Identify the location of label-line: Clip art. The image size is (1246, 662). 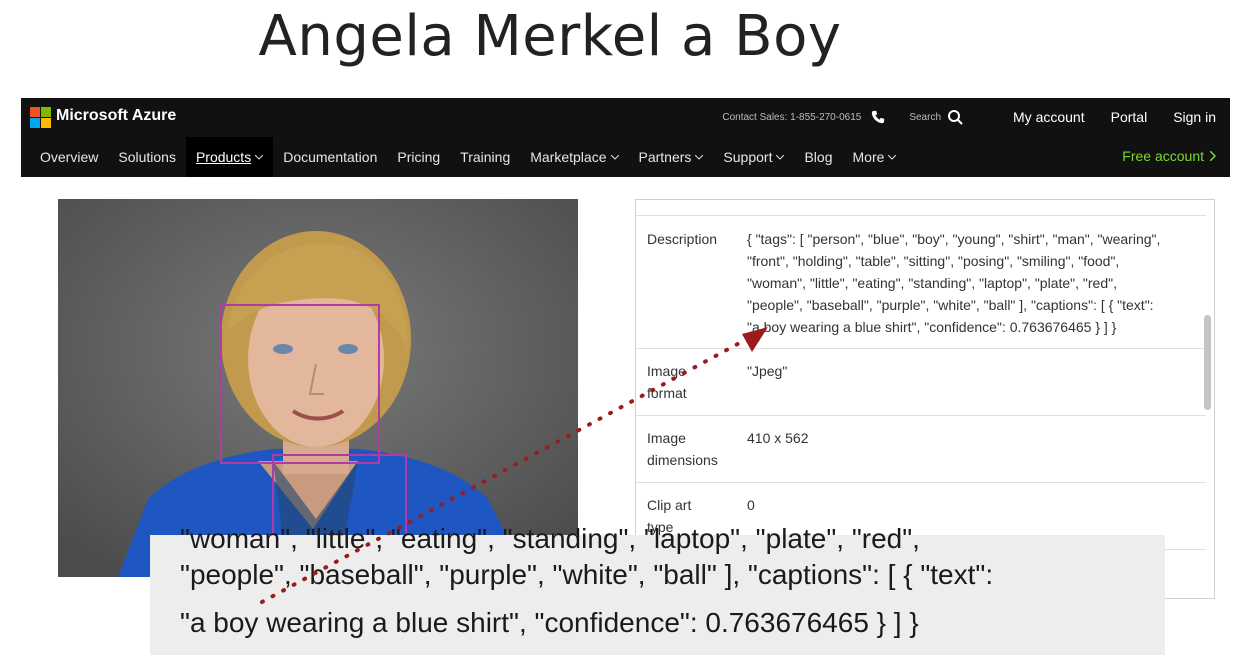
(669, 505).